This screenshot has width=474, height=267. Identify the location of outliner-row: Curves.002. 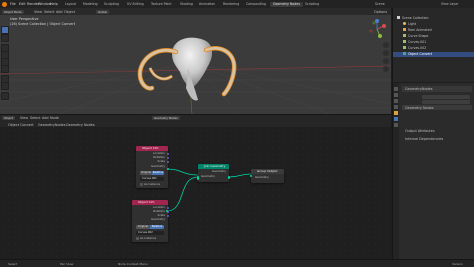
(433, 48).